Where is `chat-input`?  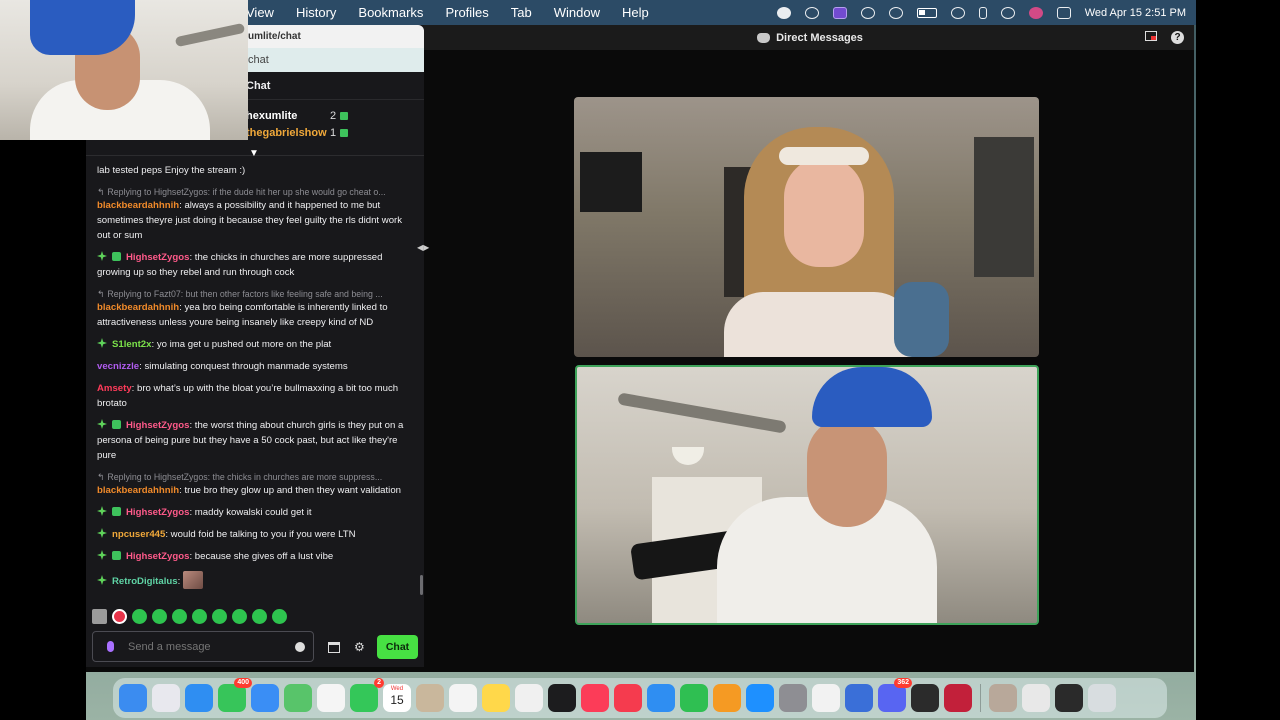
chat-input is located at coordinates (211, 646).